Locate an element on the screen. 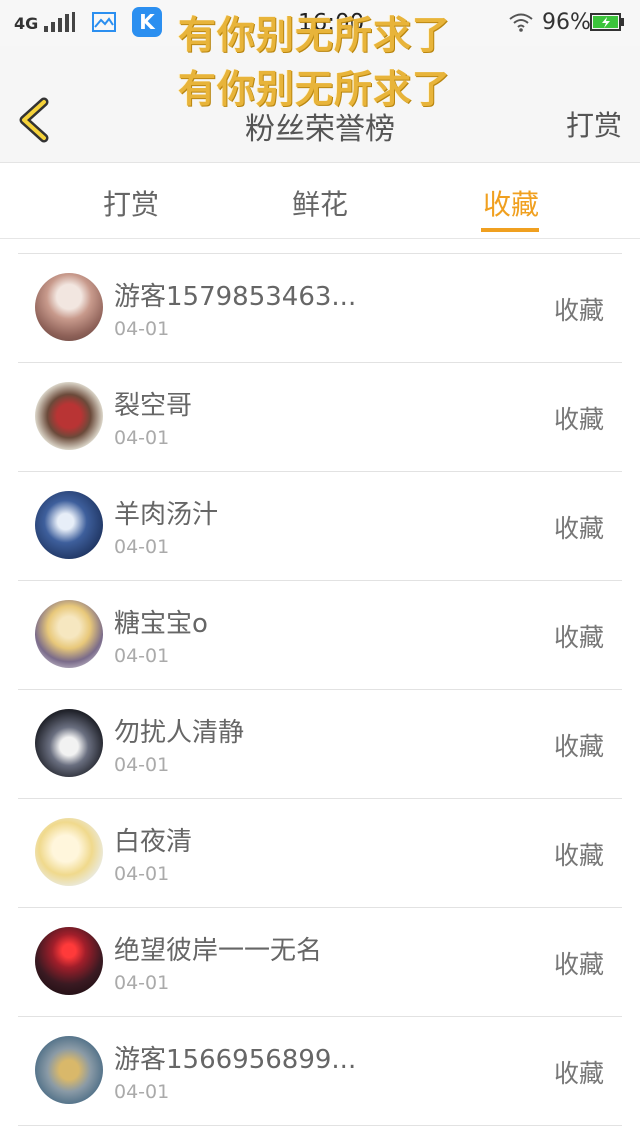 This screenshot has height=1138, width=640. battery-icon is located at coordinates (607, 22).